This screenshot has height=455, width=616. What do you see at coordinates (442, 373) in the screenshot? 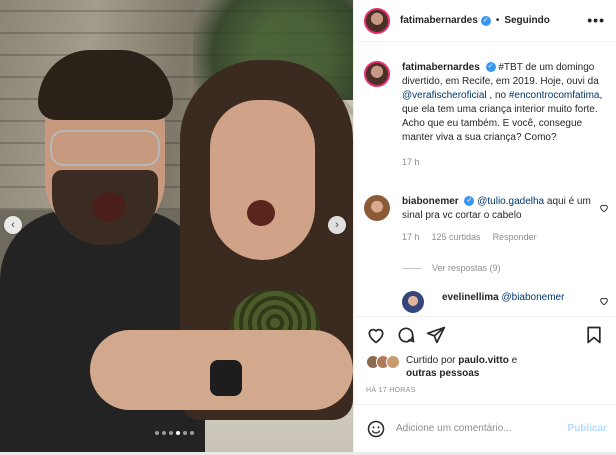
I see `likes-others-link: outras pessoas` at bounding box center [442, 373].